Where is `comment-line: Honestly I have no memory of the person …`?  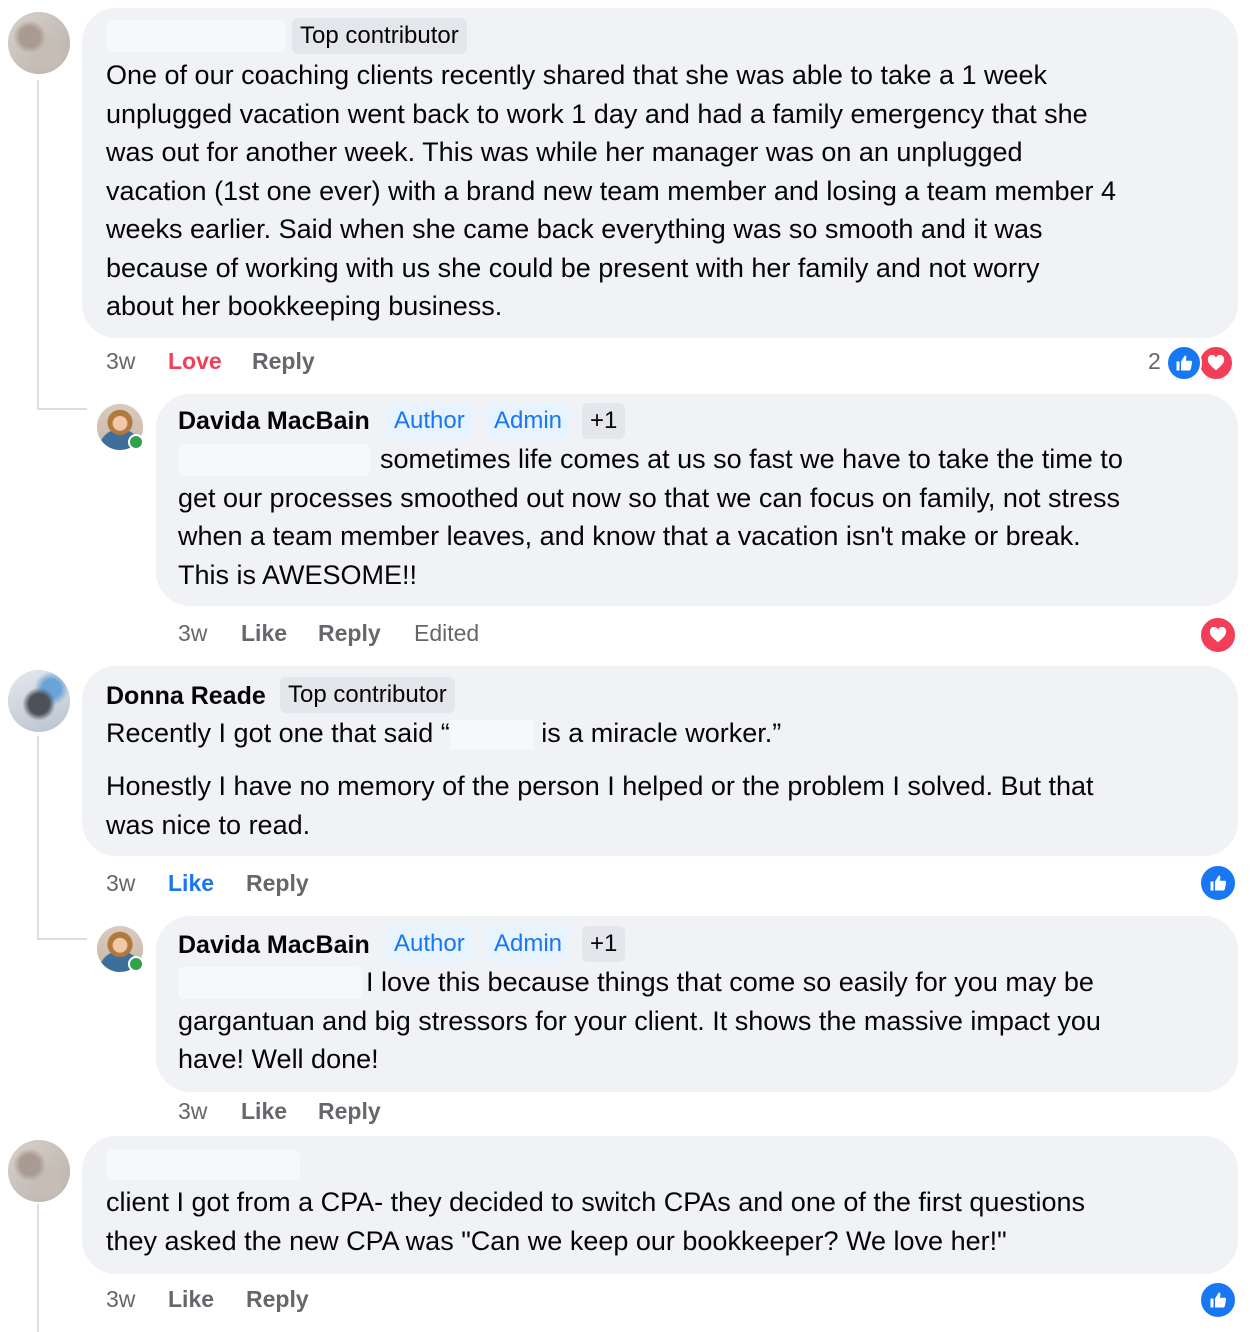 comment-line: Honestly I have no memory of the person … is located at coordinates (600, 786).